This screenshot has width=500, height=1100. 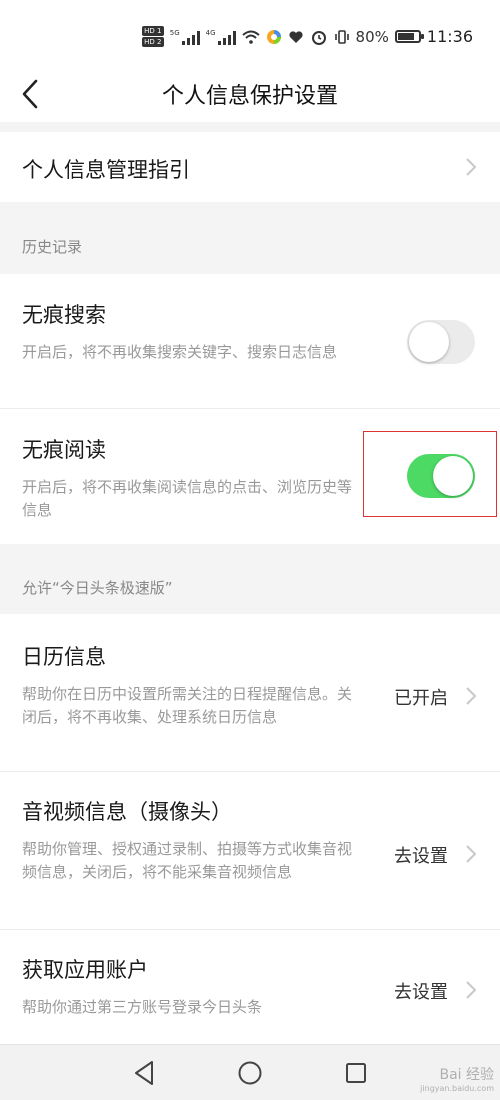 What do you see at coordinates (210, 32) in the screenshot?
I see `net2-label: 4G` at bounding box center [210, 32].